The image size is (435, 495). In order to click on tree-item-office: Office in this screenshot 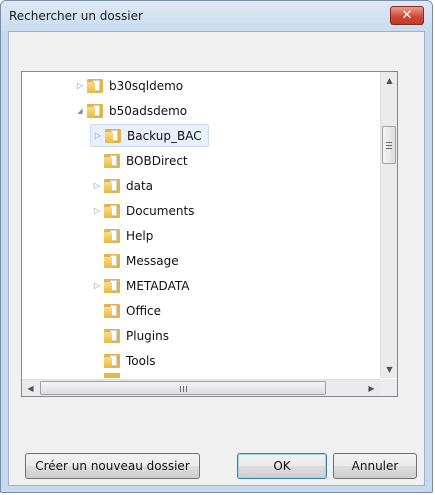, I will do `click(125, 310)`.